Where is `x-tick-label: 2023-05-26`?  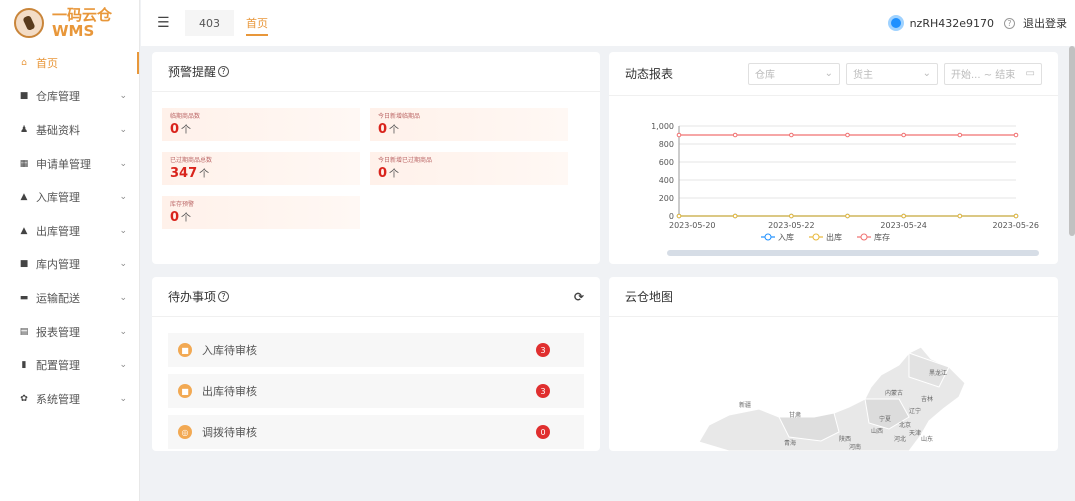 x-tick-label: 2023-05-26 is located at coordinates (1016, 225).